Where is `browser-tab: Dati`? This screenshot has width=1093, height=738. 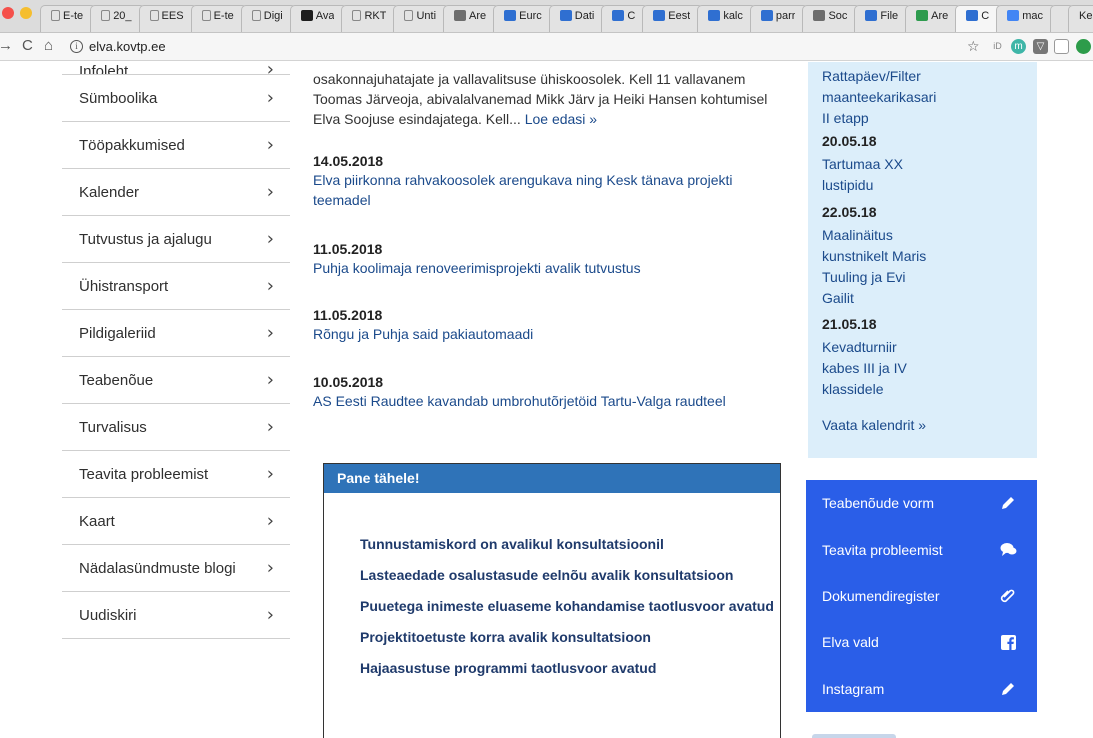 browser-tab: Dati is located at coordinates (578, 18).